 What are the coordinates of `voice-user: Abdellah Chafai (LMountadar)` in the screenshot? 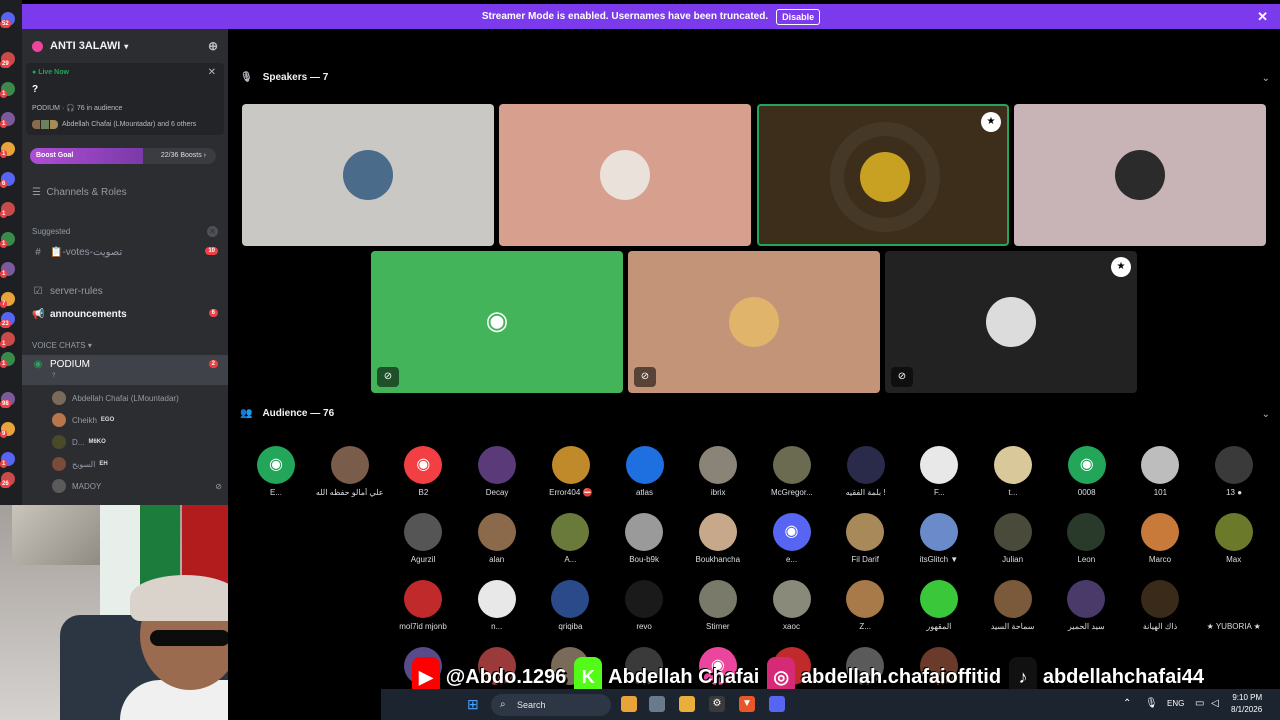 It's located at (137, 398).